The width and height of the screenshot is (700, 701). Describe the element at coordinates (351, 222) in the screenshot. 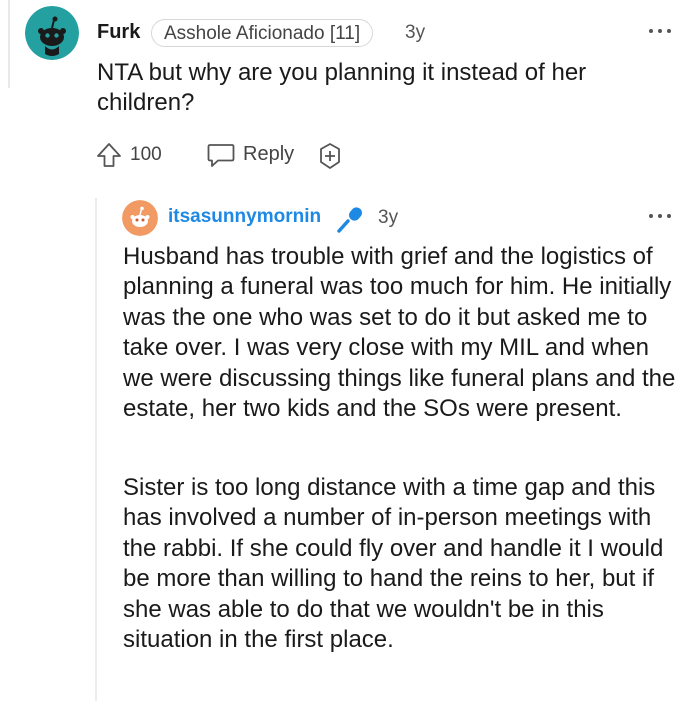

I see `microphone-icon` at that location.